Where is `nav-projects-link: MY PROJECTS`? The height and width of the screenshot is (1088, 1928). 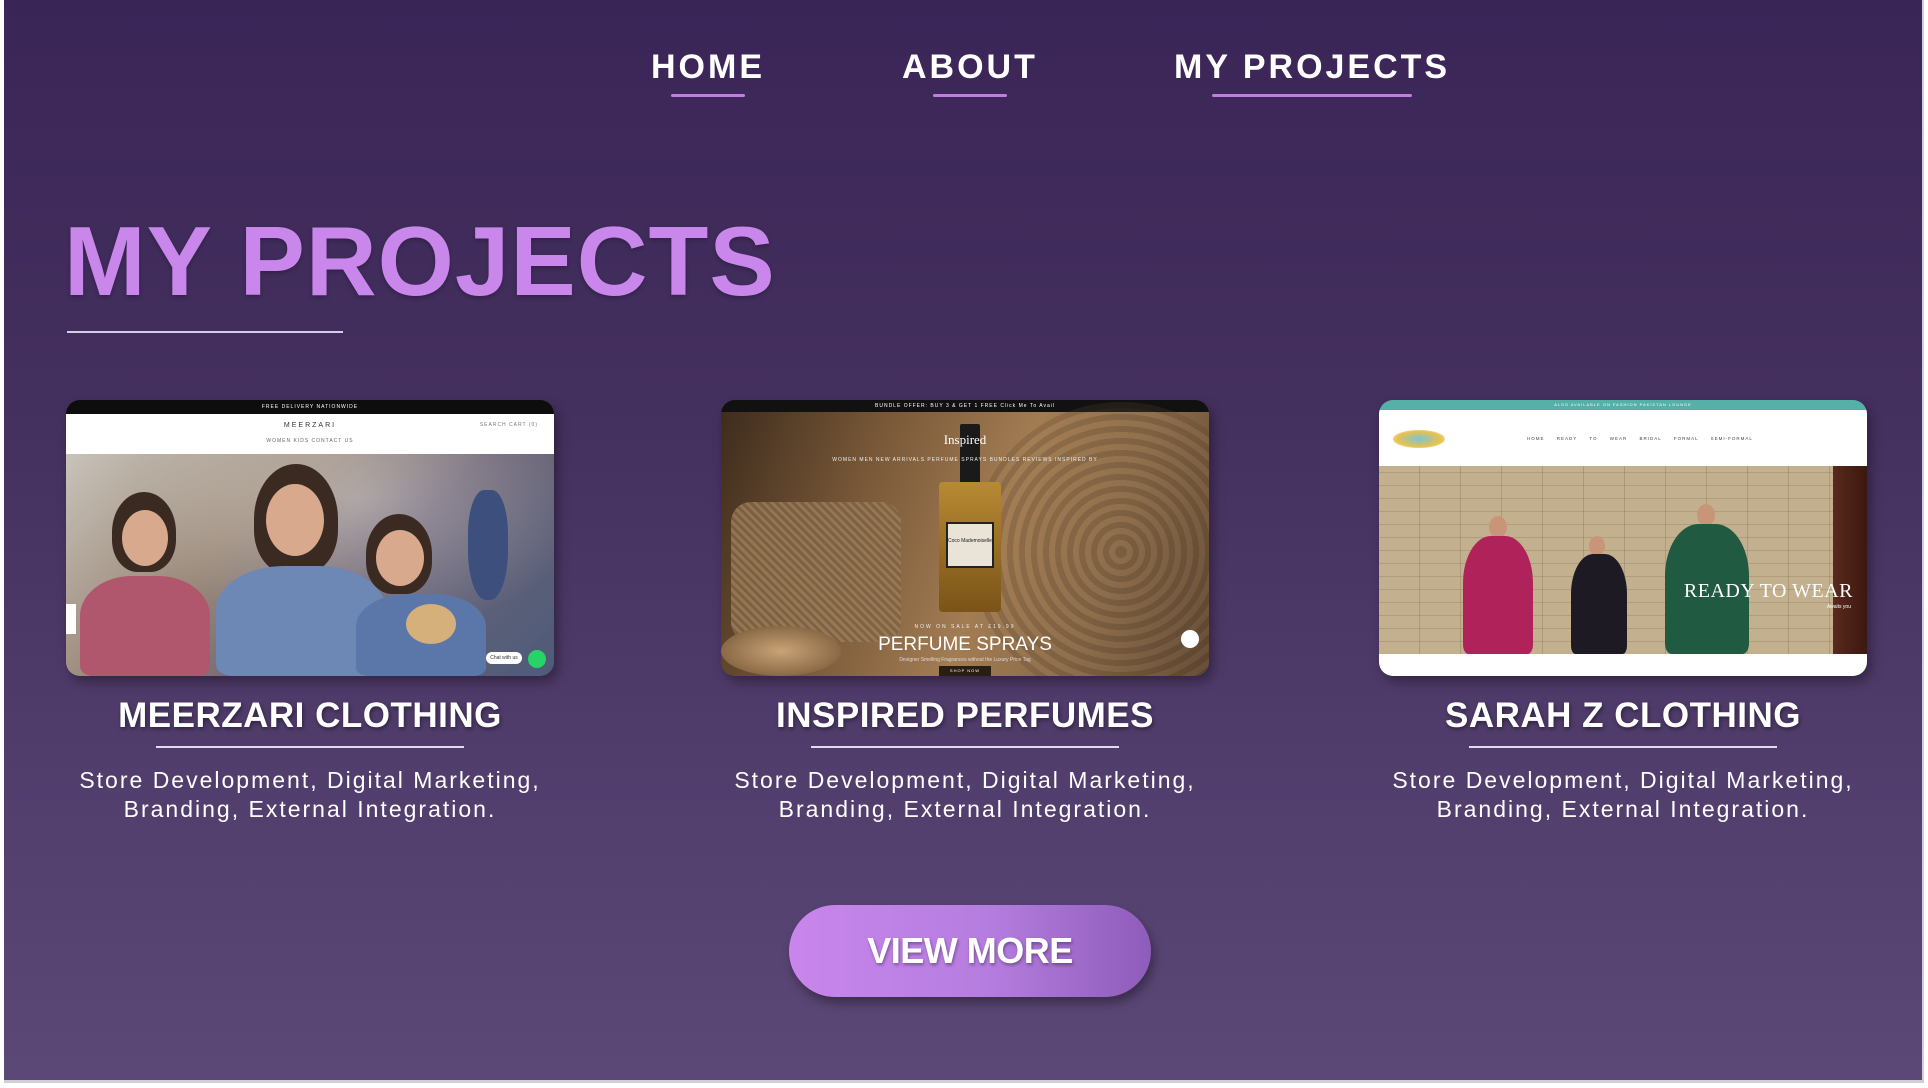
nav-projects-link: MY PROJECTS is located at coordinates (1312, 72).